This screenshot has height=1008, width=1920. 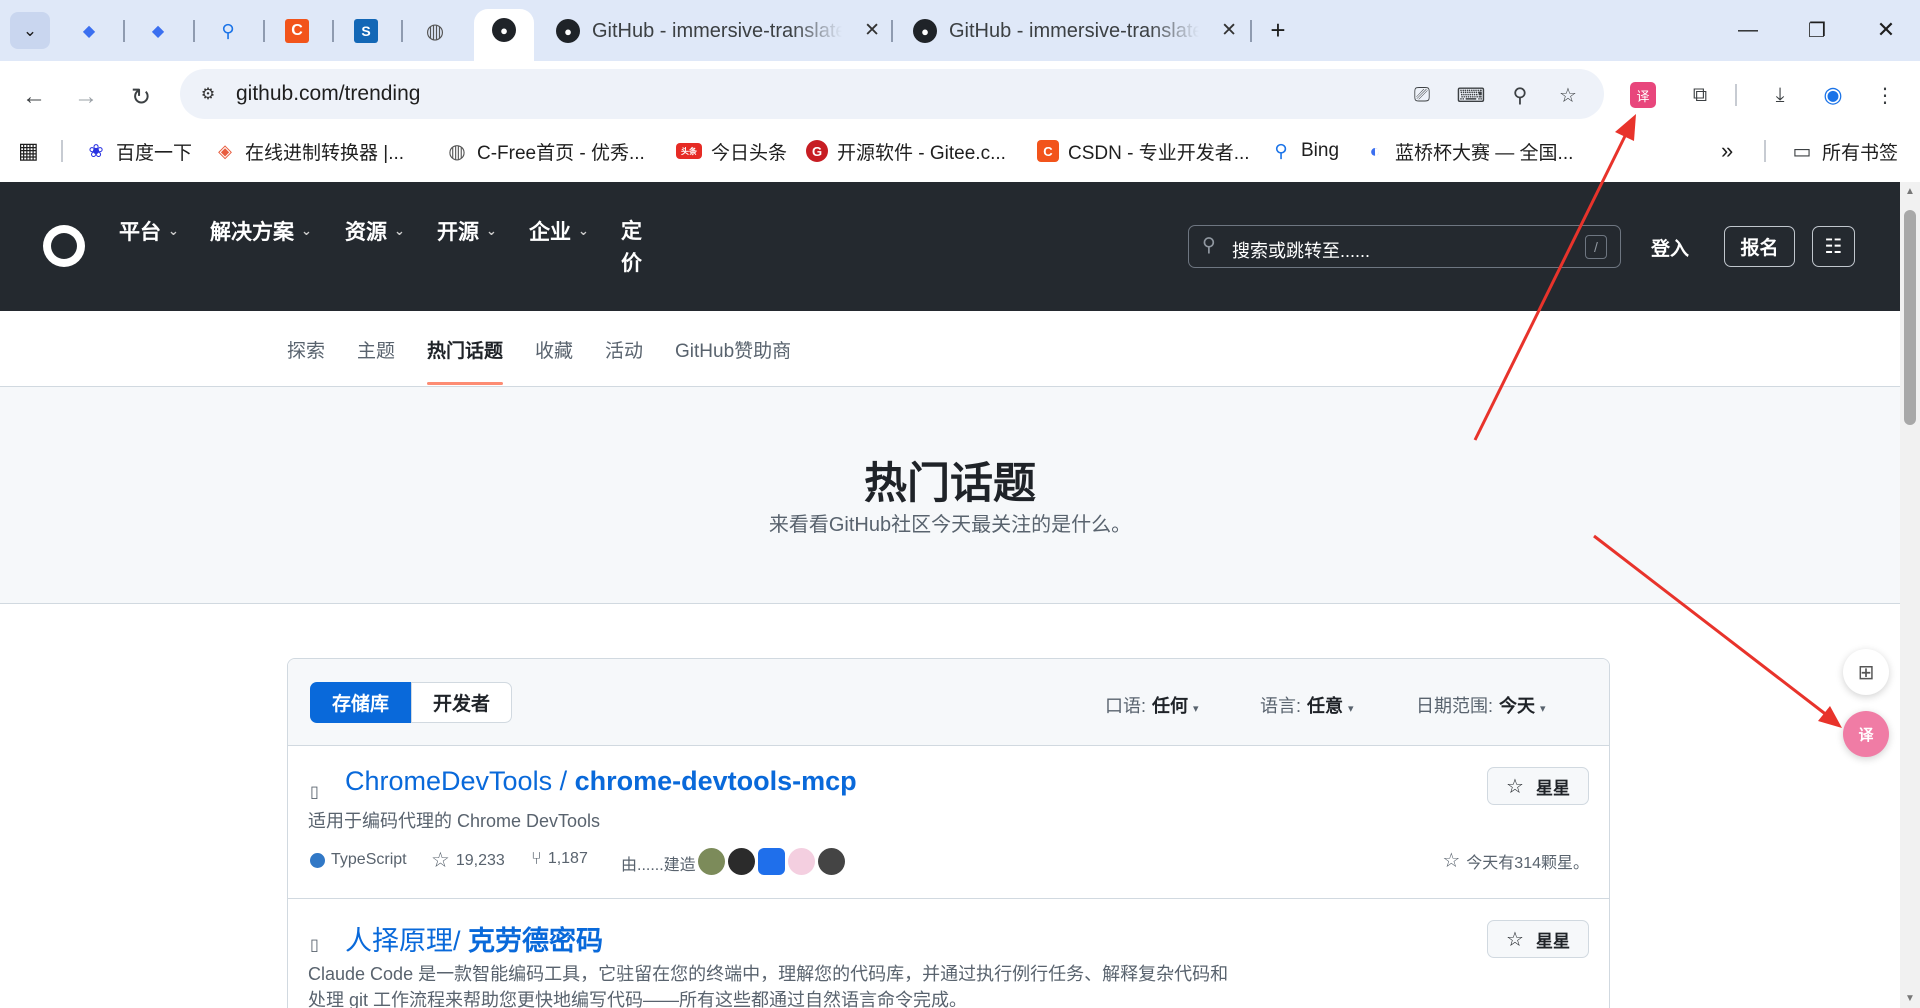 What do you see at coordinates (1657, 421) in the screenshot?
I see `annotation-arrows` at bounding box center [1657, 421].